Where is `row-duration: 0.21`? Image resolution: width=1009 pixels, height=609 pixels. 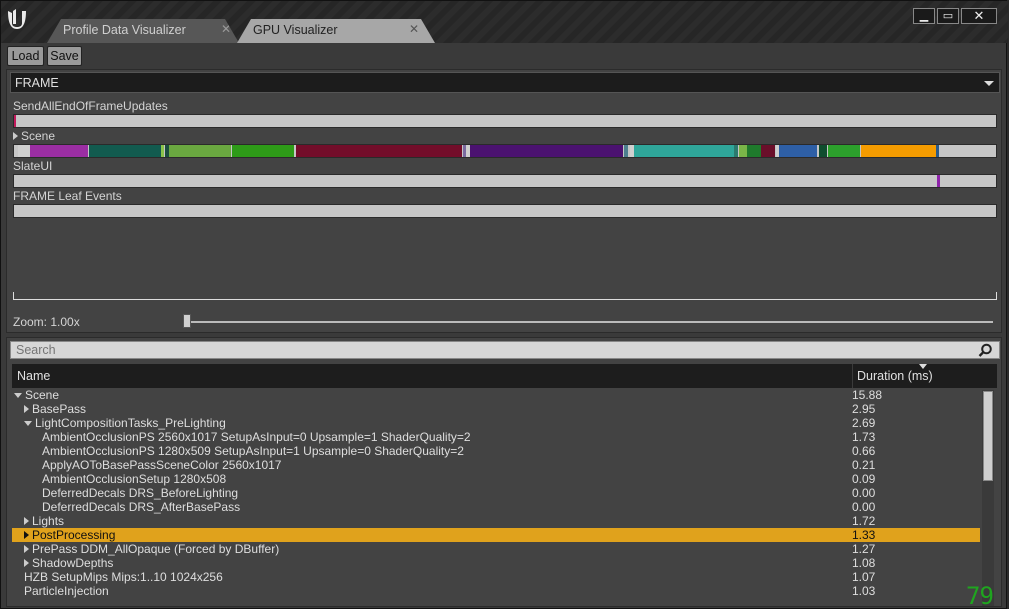 row-duration: 0.21 is located at coordinates (864, 465).